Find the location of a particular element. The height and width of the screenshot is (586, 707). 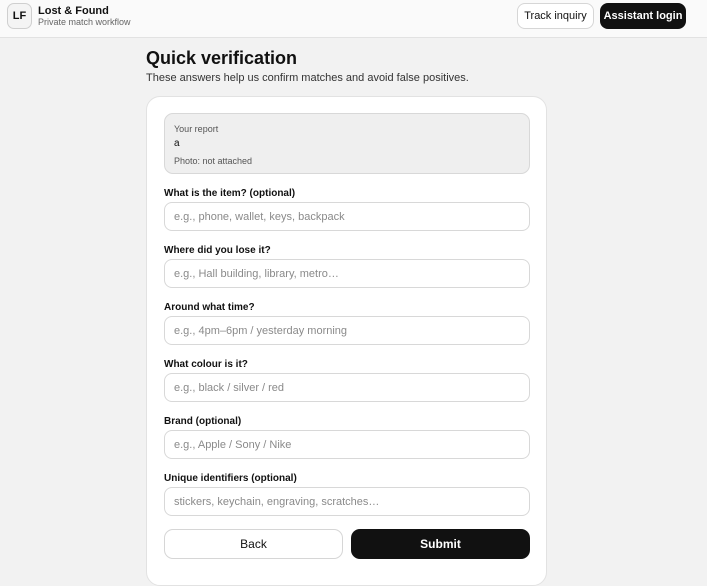

time-label: Around what time? is located at coordinates (209, 307).